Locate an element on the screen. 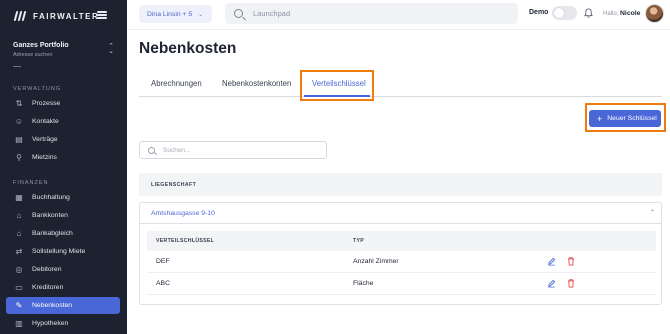 The image size is (670, 334). sidebar-item-label: Hypotheken is located at coordinates (50, 323).